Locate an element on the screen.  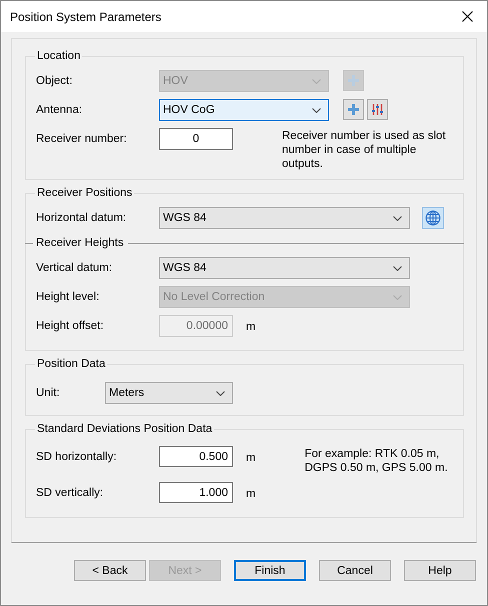
add-button is located at coordinates (353, 109).